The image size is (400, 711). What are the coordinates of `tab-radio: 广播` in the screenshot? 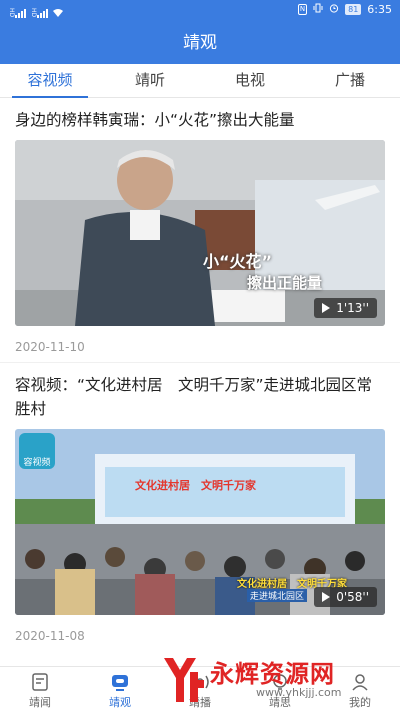 It's located at (350, 80).